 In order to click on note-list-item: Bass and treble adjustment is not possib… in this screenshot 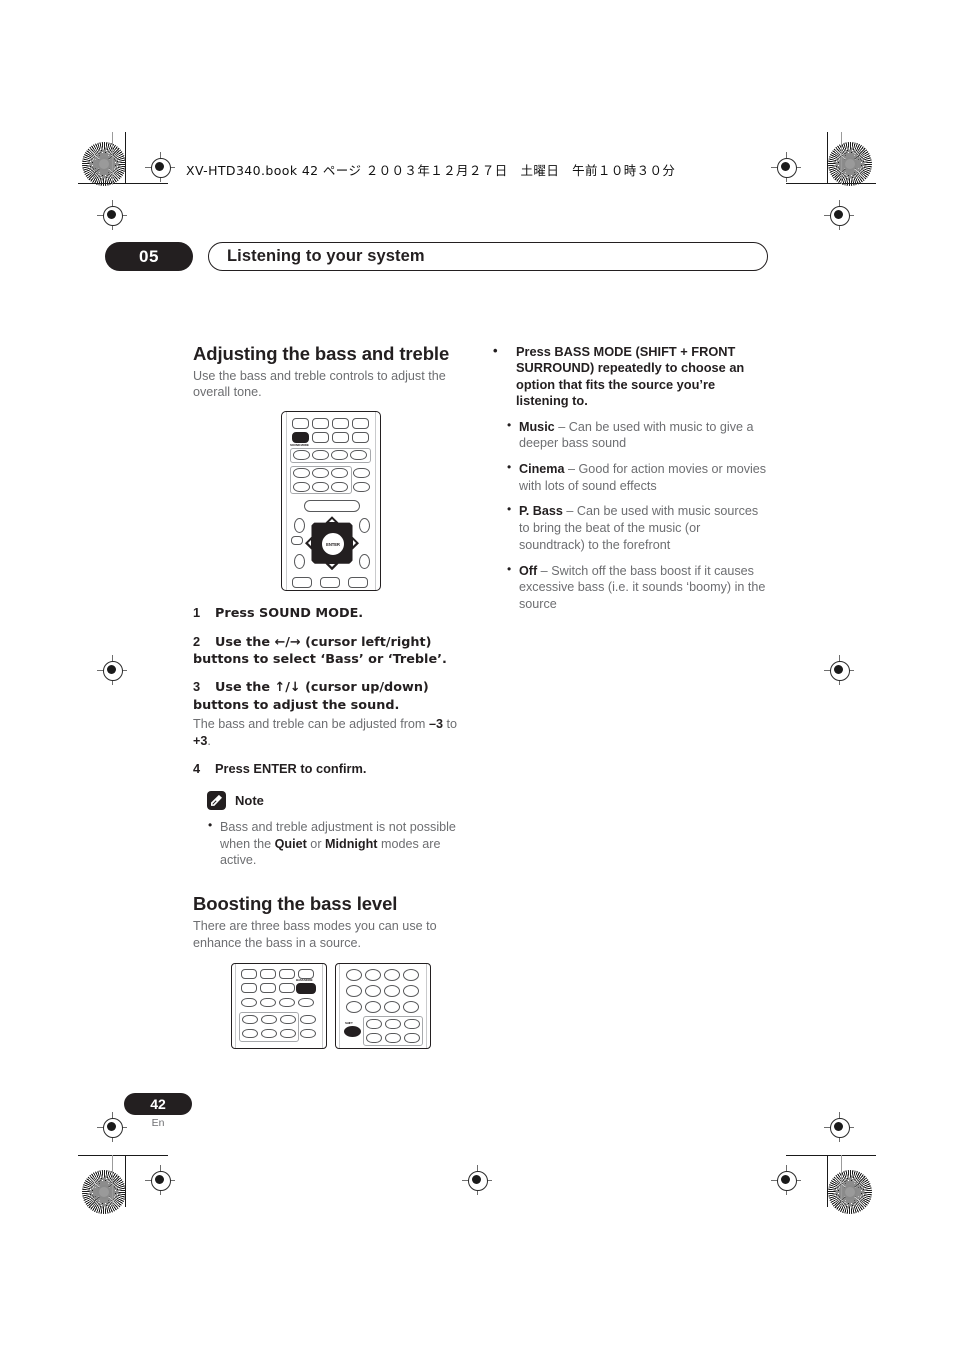, I will do `click(338, 843)`.